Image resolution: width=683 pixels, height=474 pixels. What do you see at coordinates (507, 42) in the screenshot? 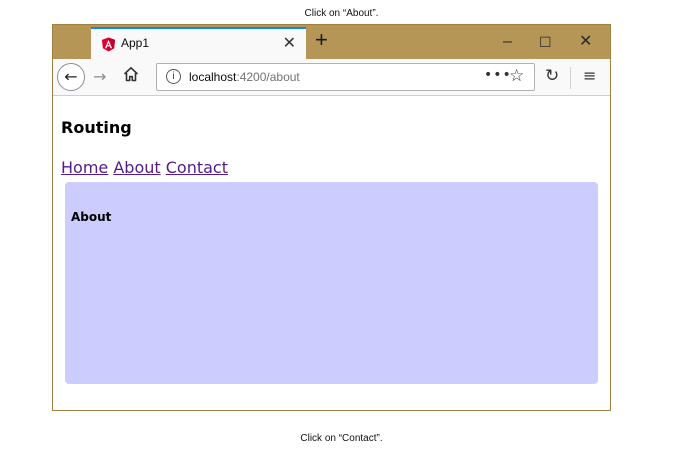
I see `minimize-icon: –` at bounding box center [507, 42].